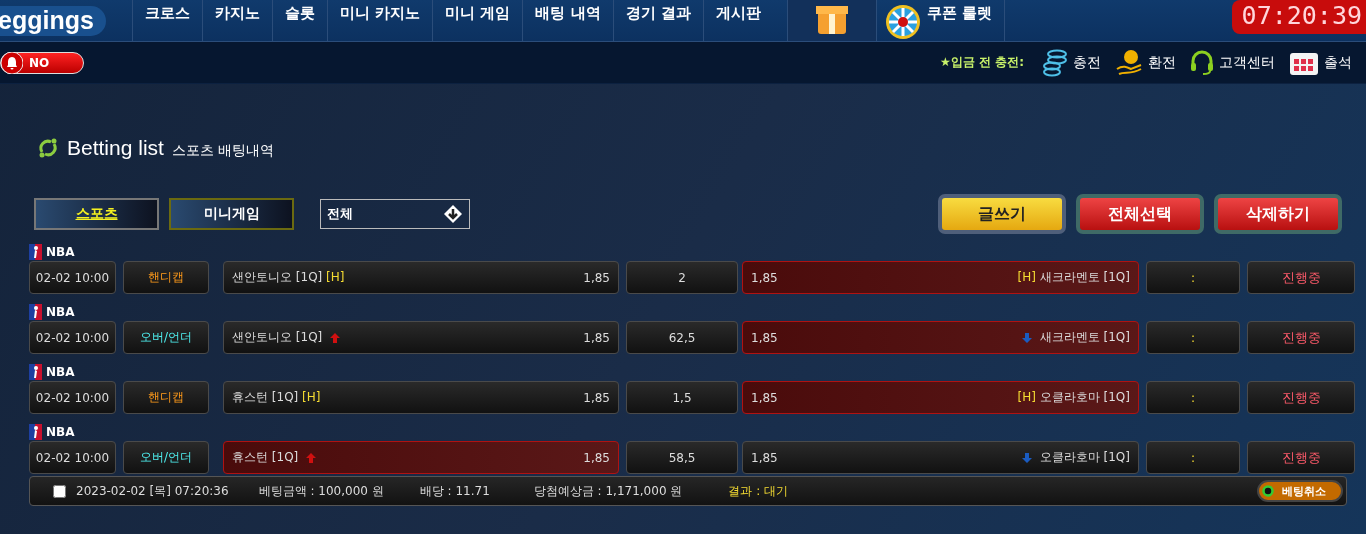 This screenshot has width=1366, height=534. I want to click on notice-text: ★입금 전 충전:, so click(982, 62).